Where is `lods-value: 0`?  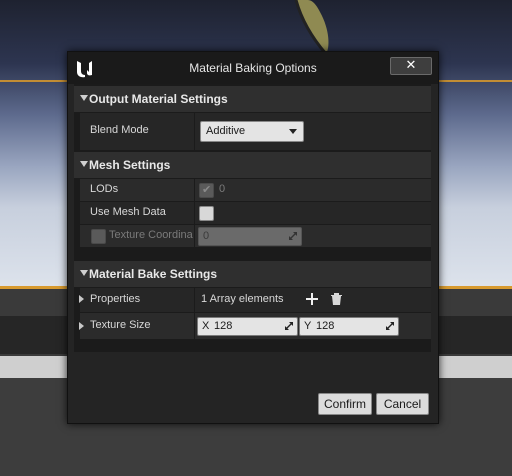
lods-value: 0 is located at coordinates (222, 189).